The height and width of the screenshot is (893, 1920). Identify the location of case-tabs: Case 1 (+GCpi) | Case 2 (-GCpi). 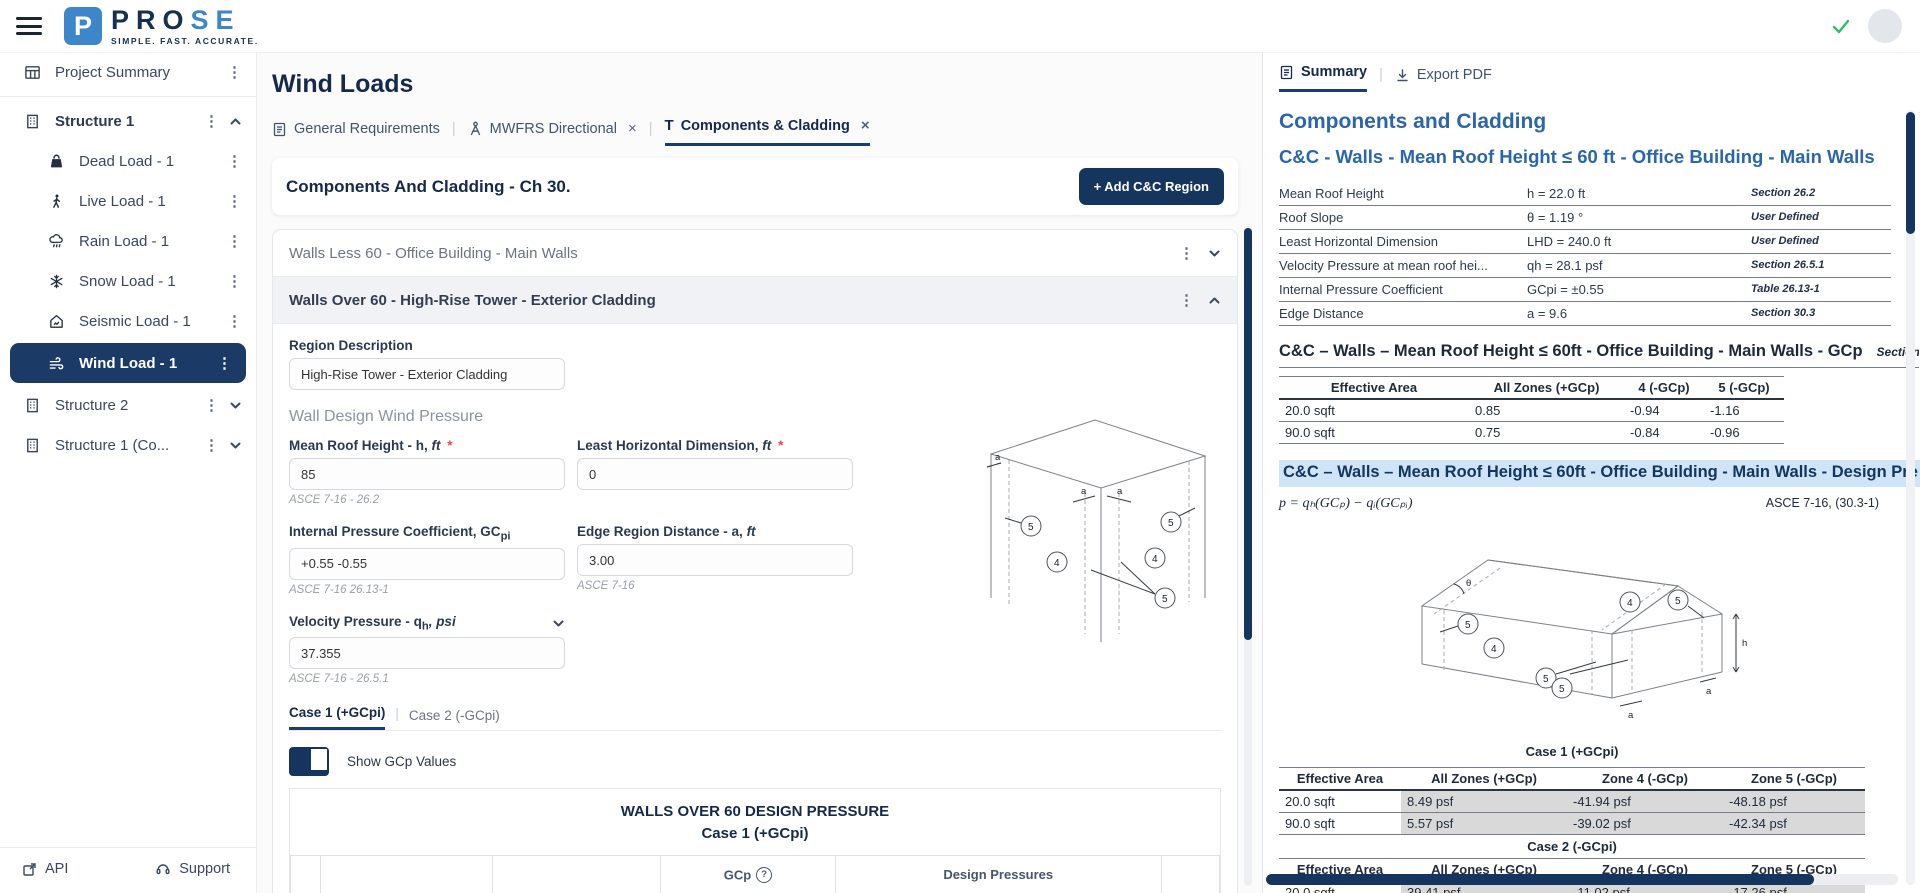
(755, 718).